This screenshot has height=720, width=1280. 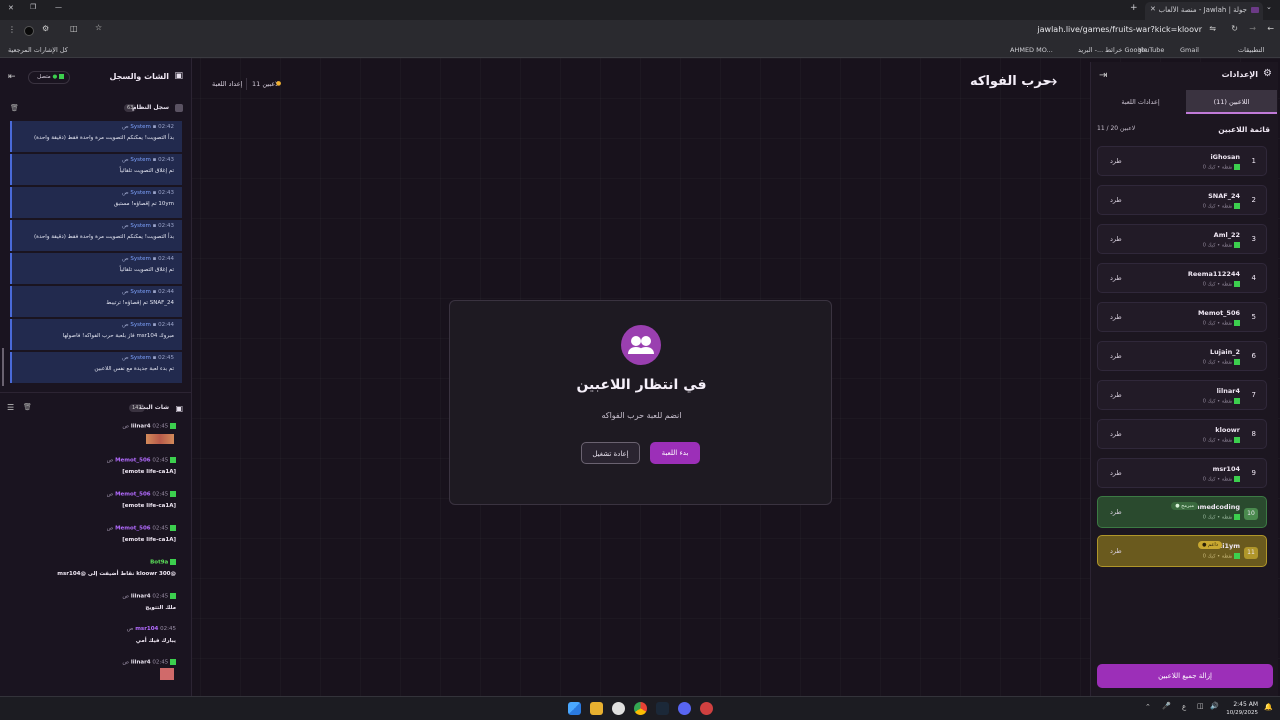 I want to click on back-icon: ←, so click(x=1270, y=28).